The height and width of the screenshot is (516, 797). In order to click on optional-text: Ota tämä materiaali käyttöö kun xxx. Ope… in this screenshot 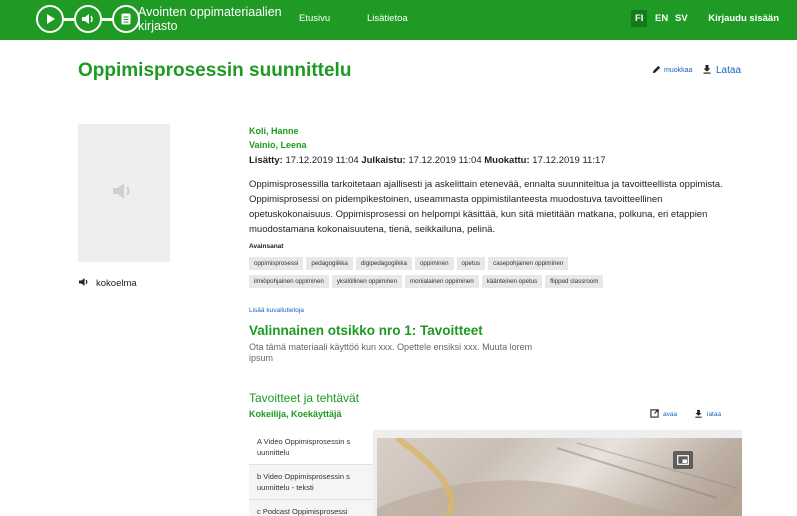, I will do `click(391, 352)`.